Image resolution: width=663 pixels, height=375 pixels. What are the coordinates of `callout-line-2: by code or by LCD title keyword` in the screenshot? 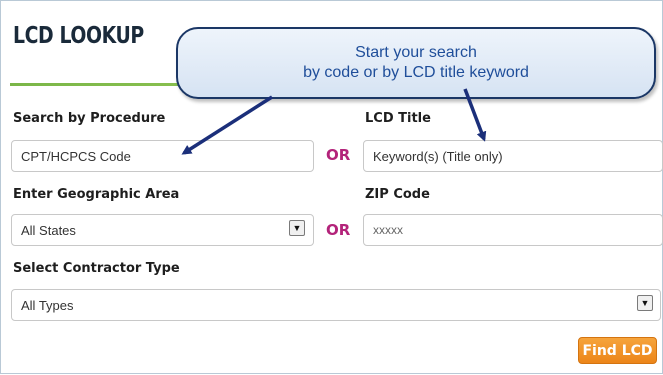 It's located at (416, 72).